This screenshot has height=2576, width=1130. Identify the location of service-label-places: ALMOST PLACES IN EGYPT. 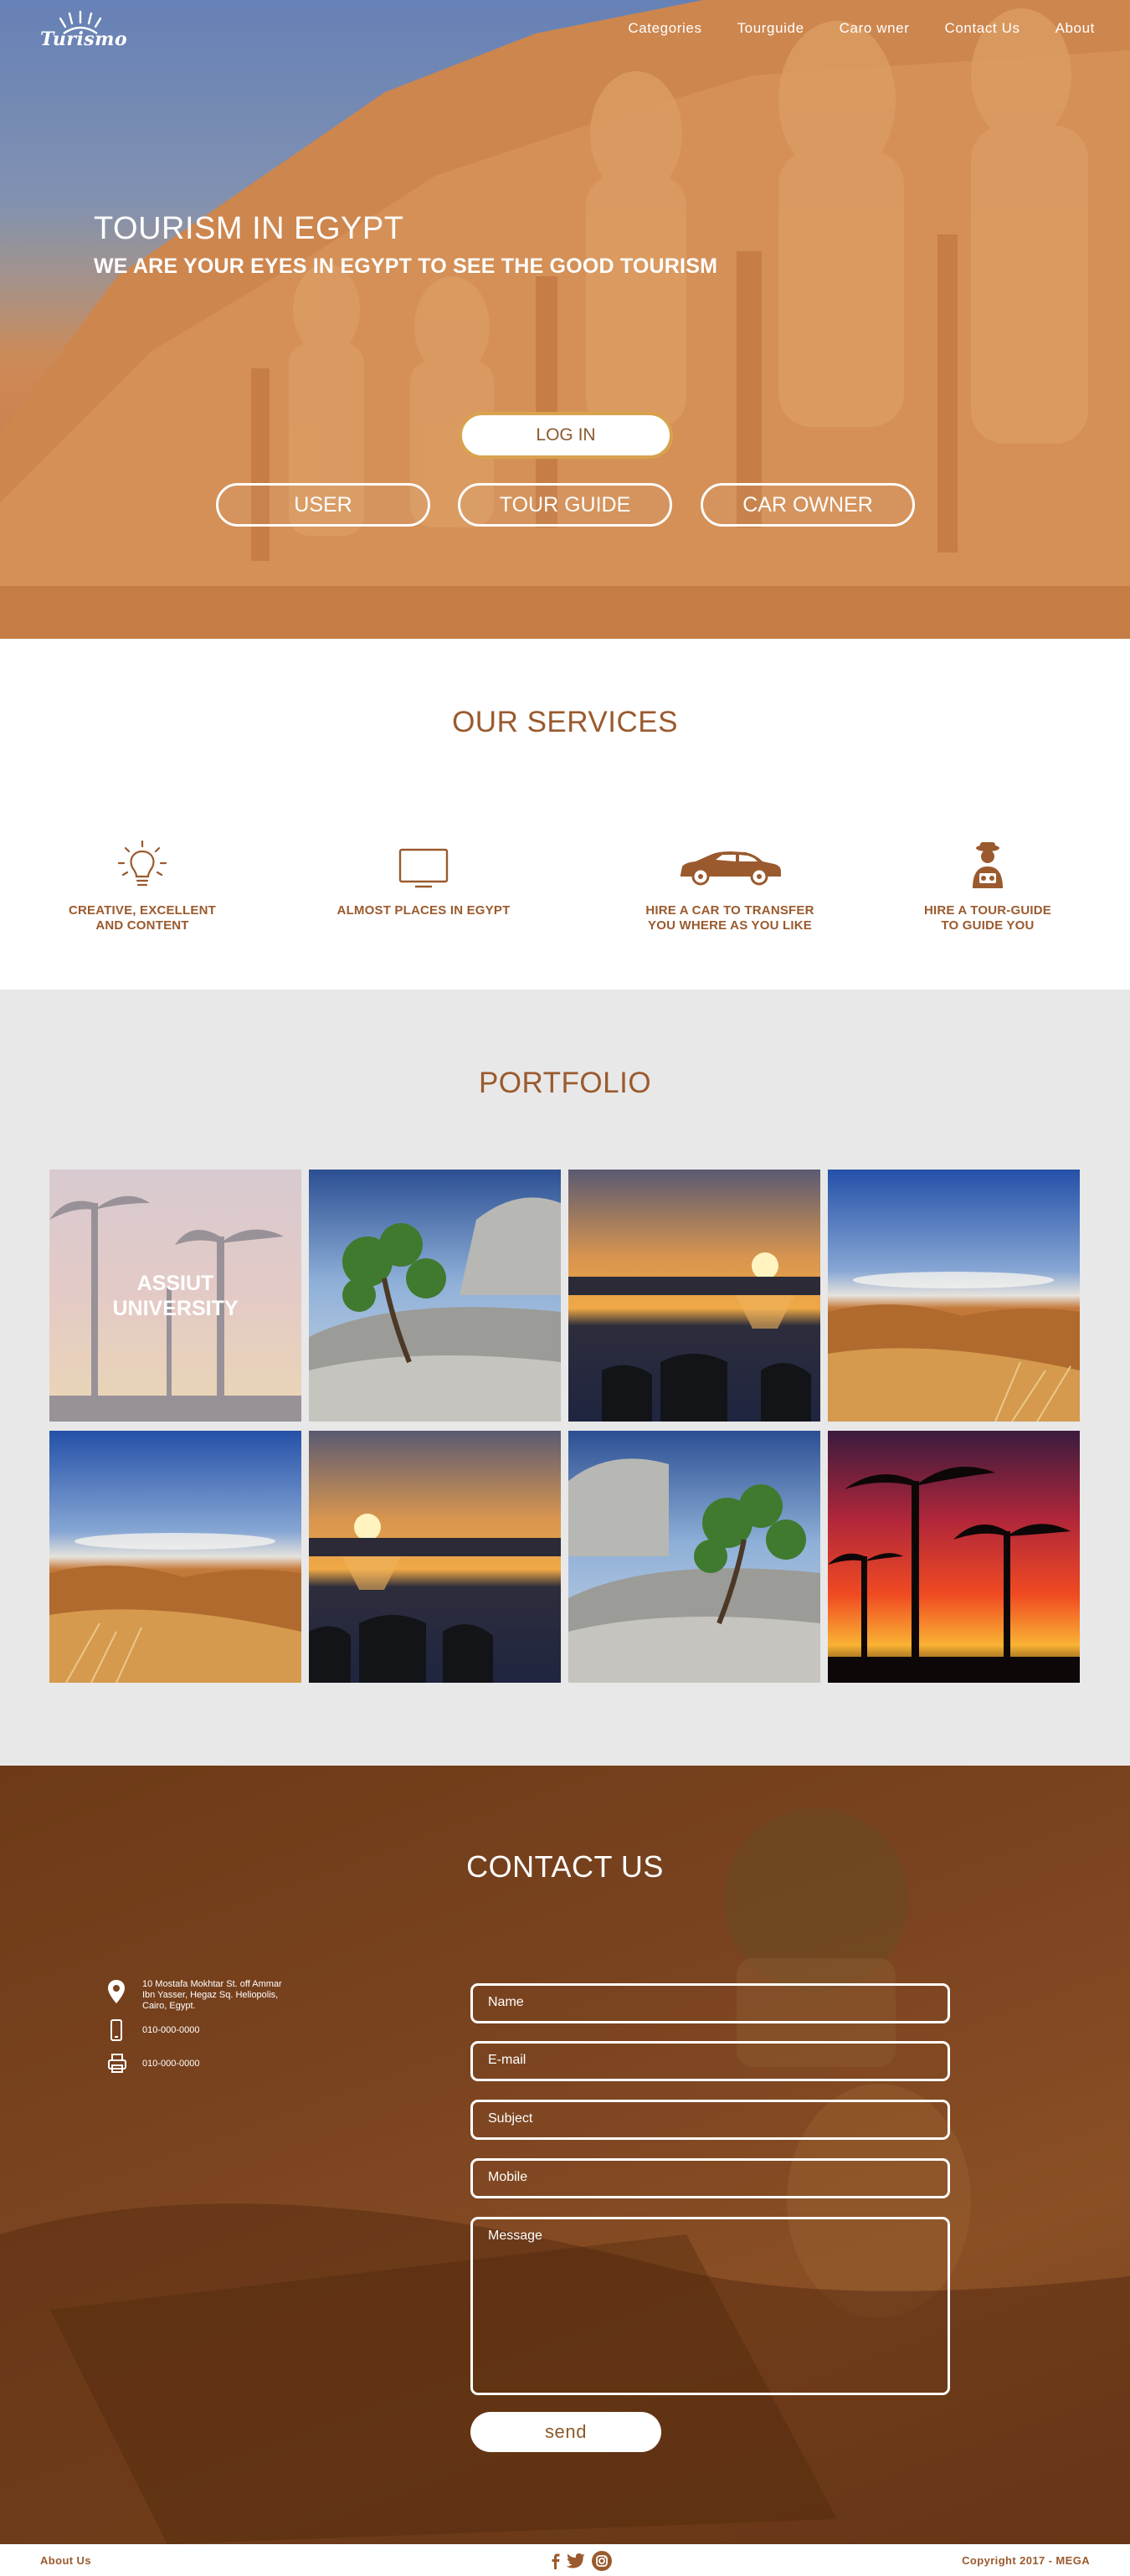
(424, 911).